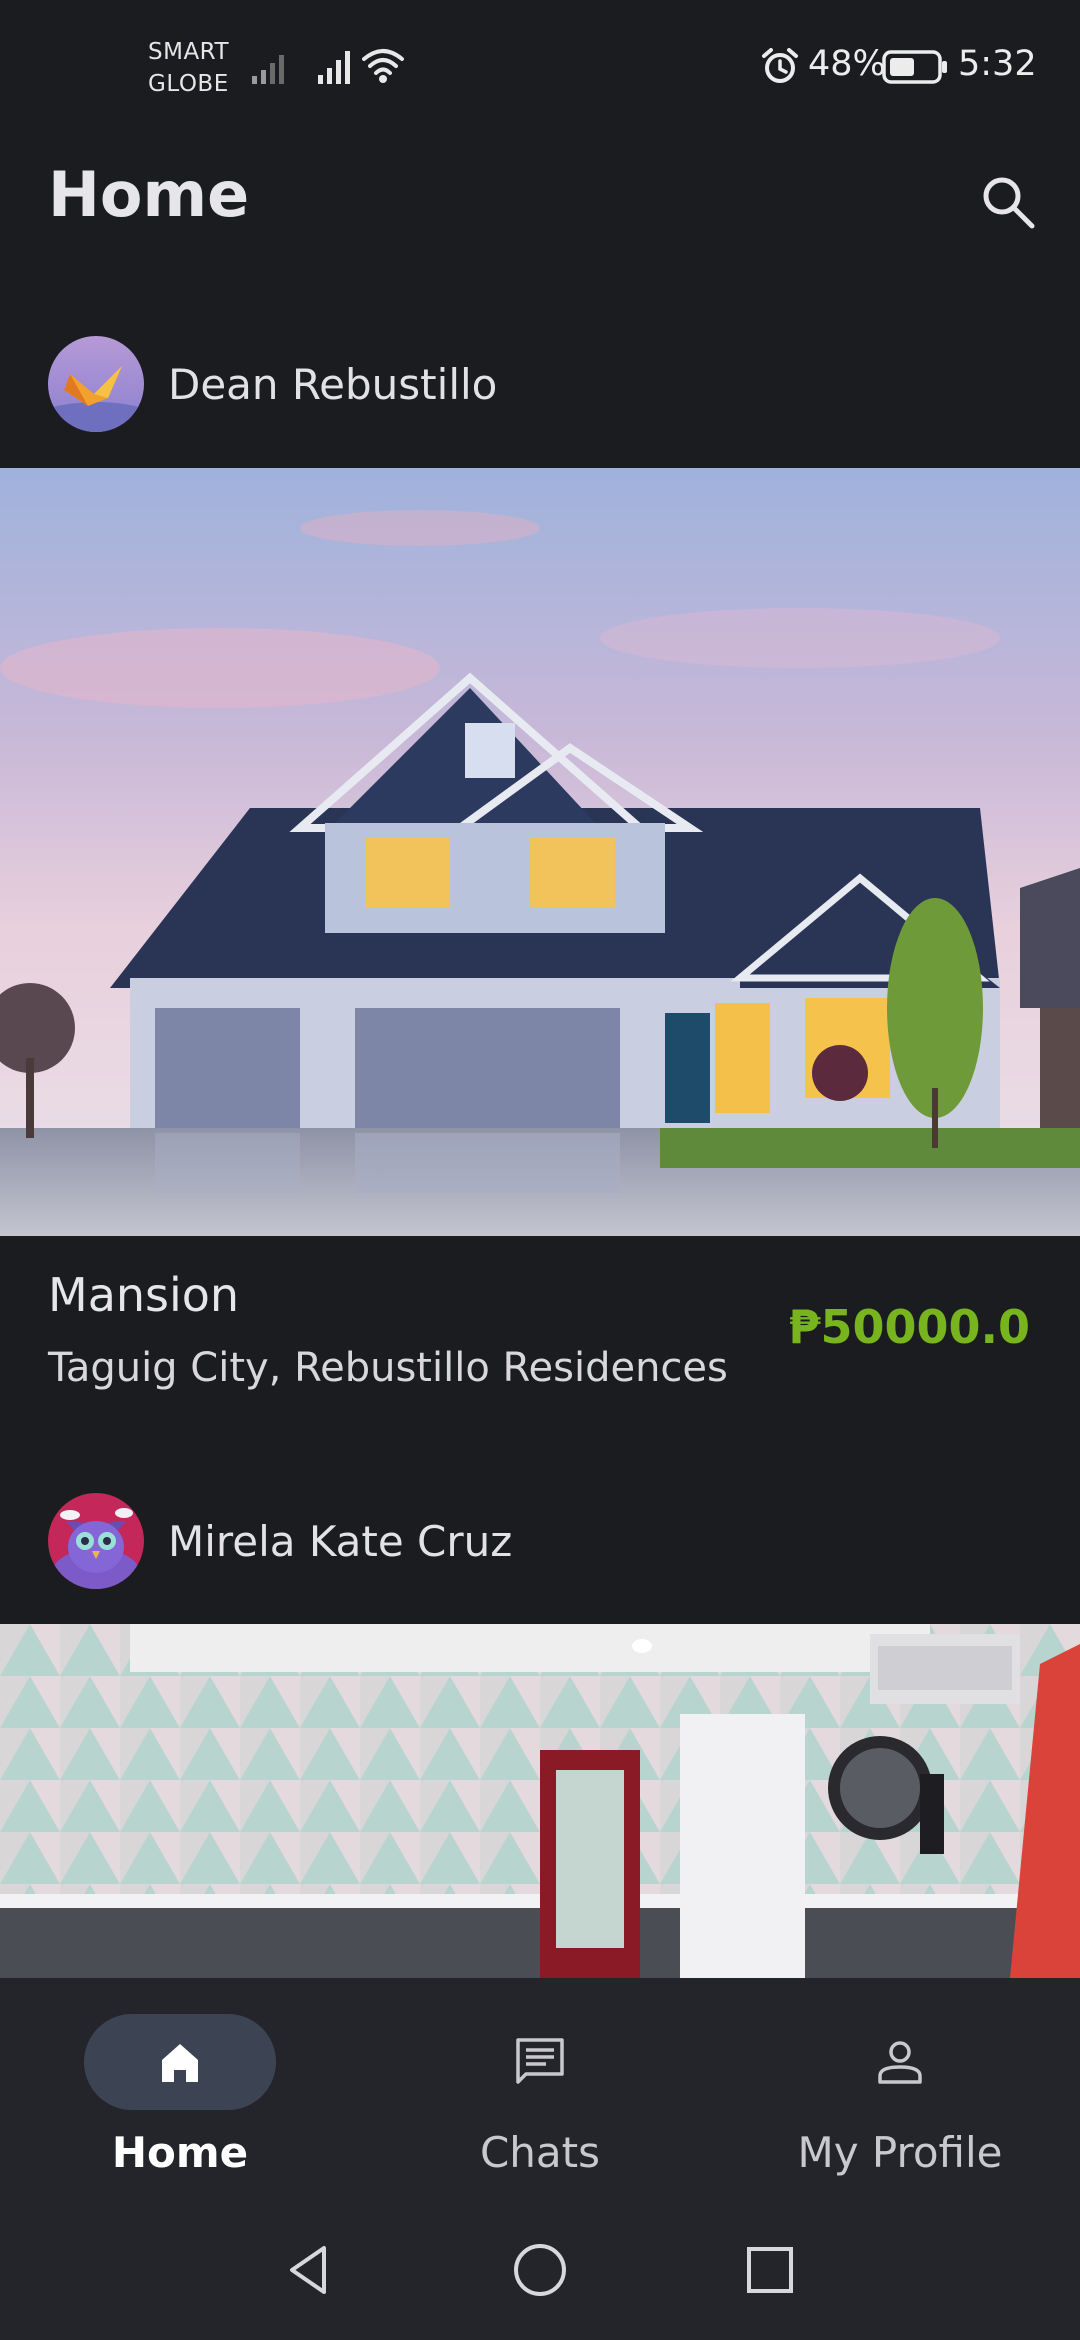  What do you see at coordinates (900, 2062) in the screenshot?
I see `profile-icon` at bounding box center [900, 2062].